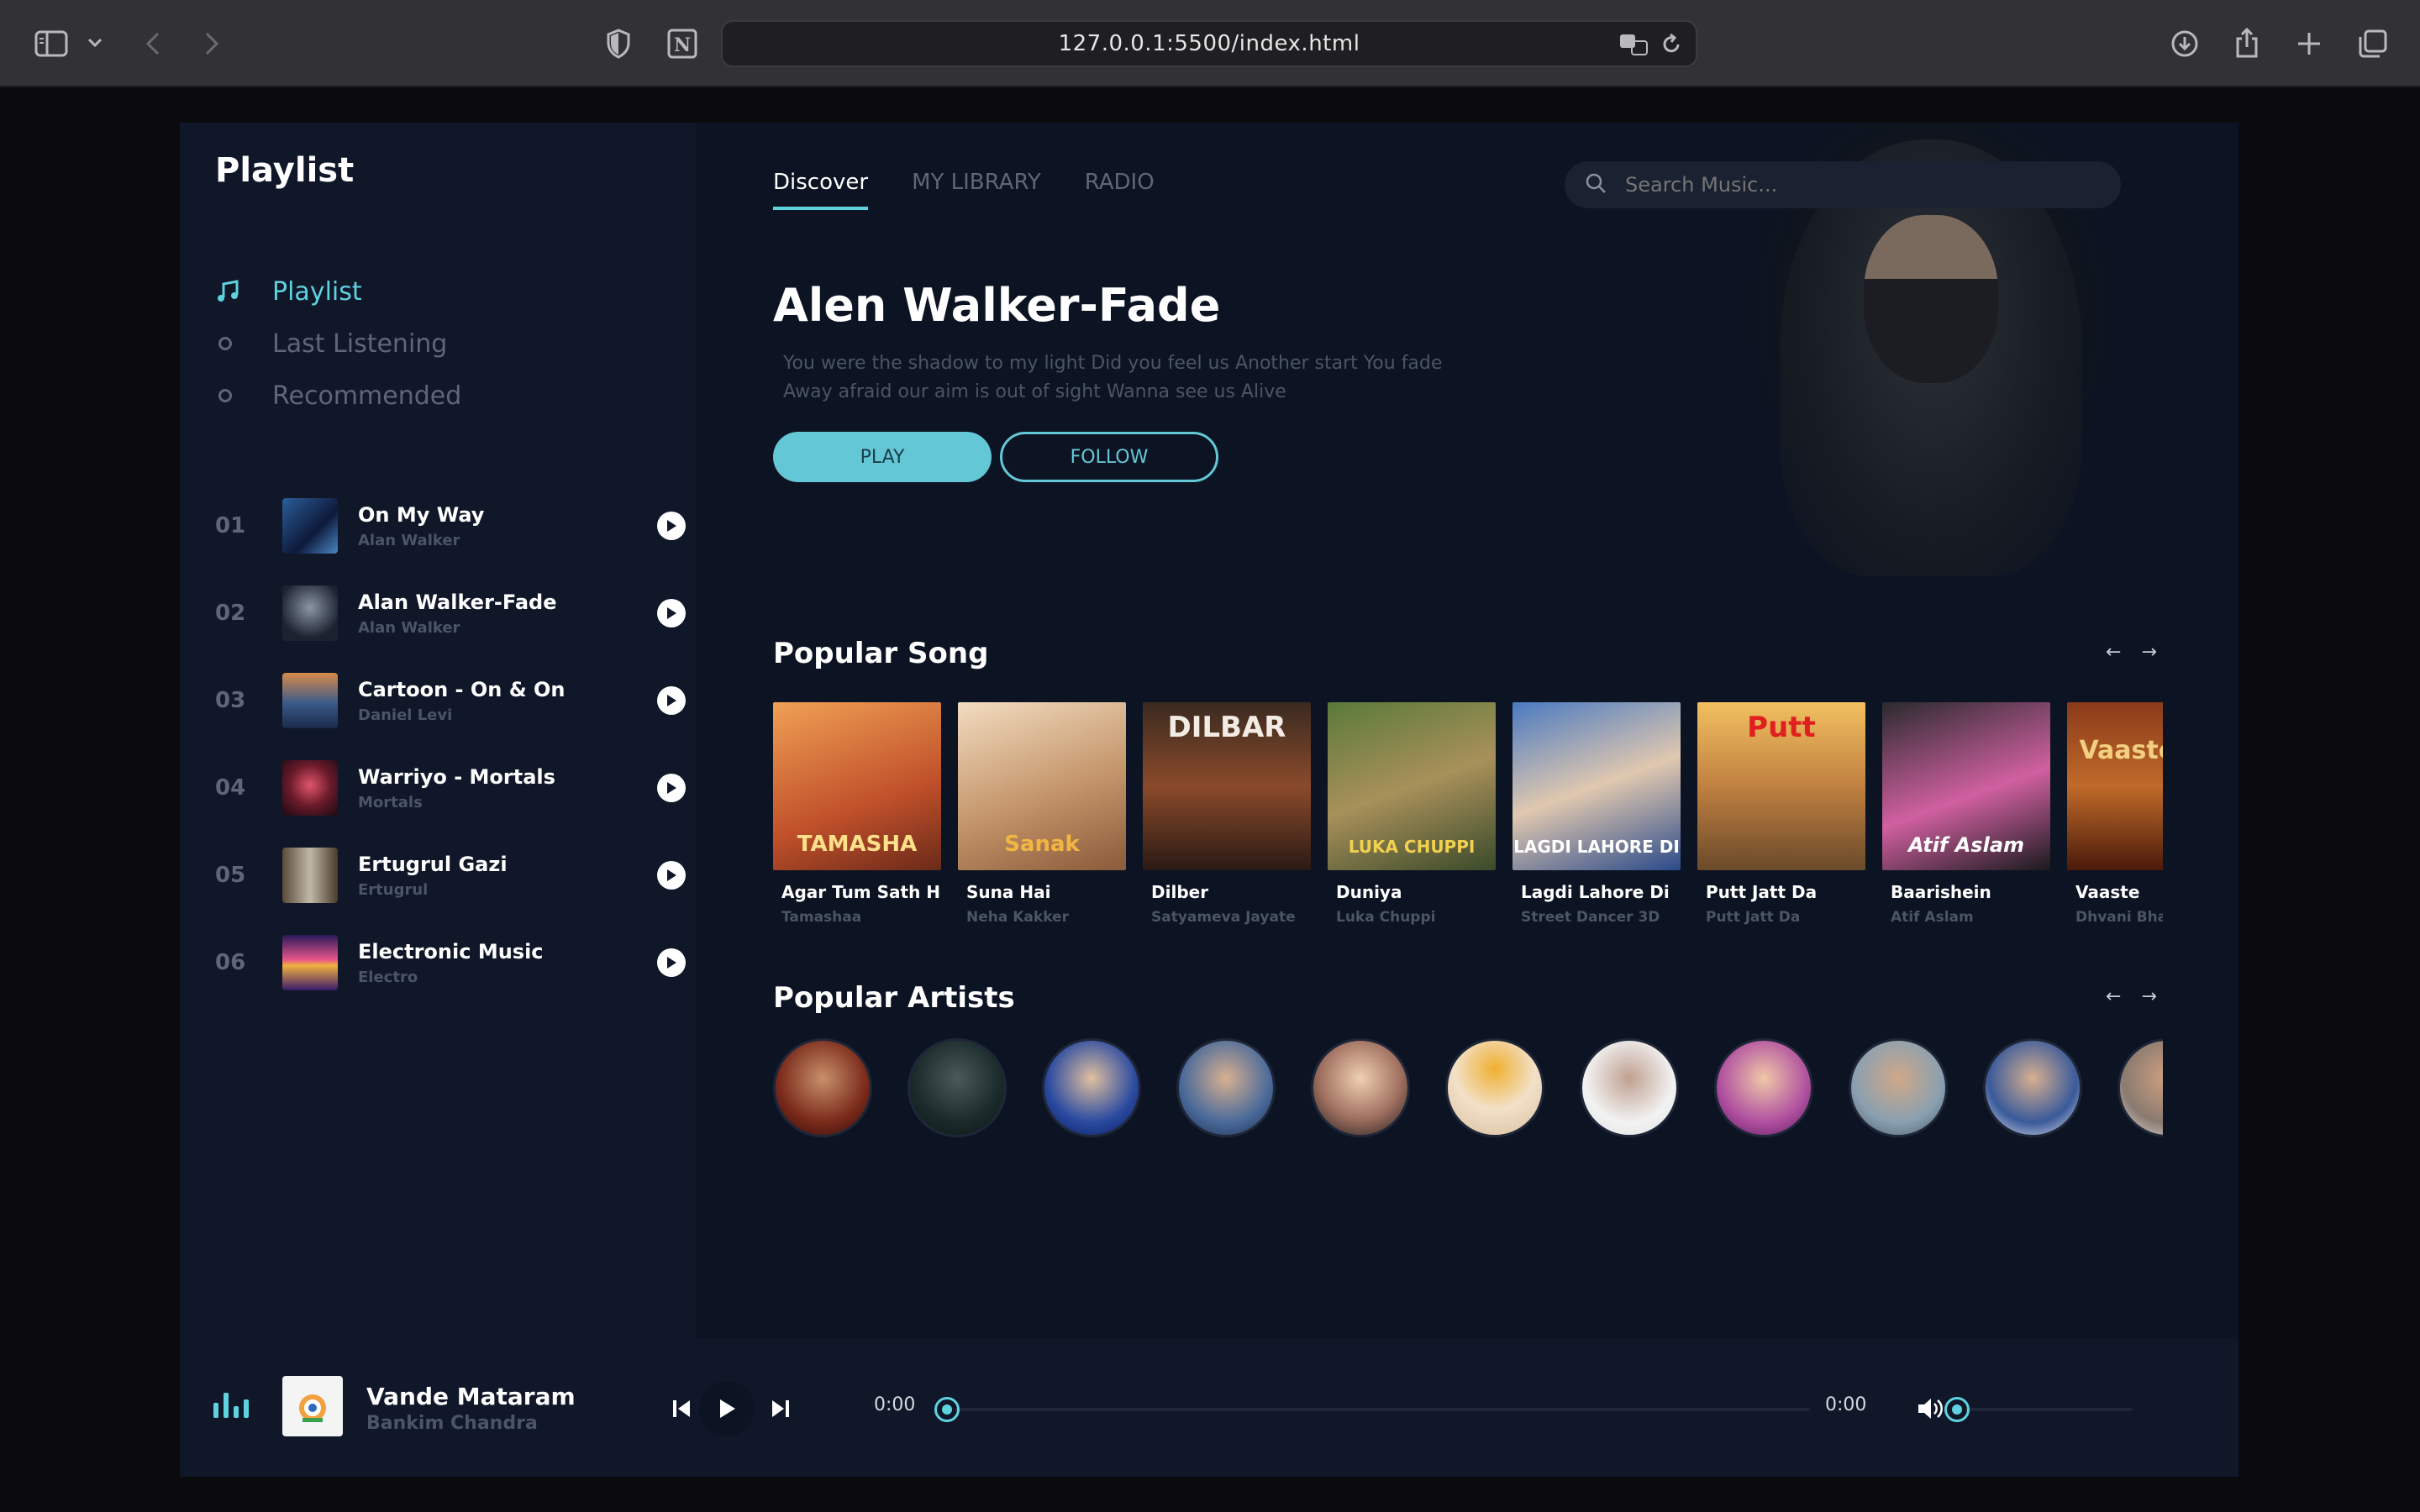 This screenshot has height=1512, width=2420. What do you see at coordinates (2115, 824) in the screenshot?
I see `song-card: Vaaste #1 Vaaste Dhvani Bhanushali` at bounding box center [2115, 824].